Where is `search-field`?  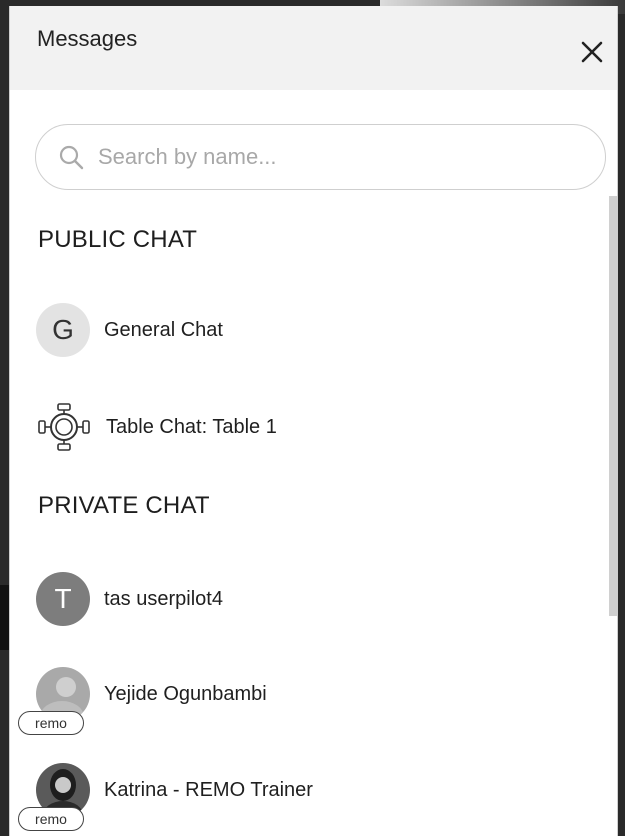
search-field is located at coordinates (320, 157).